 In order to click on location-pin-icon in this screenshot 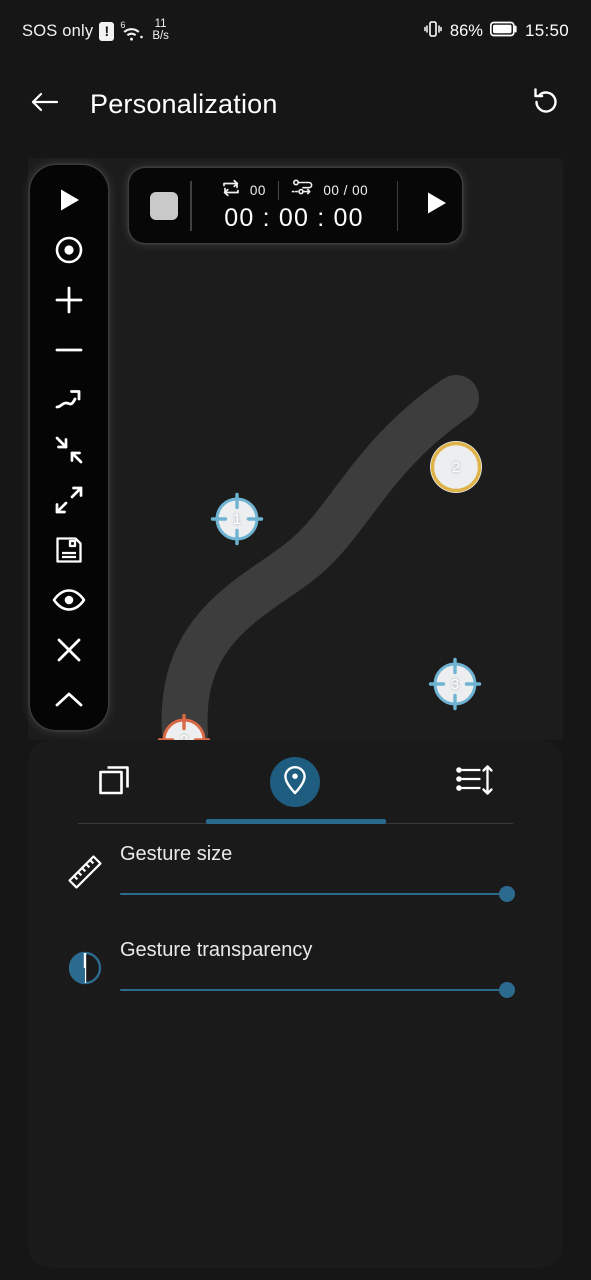, I will do `click(295, 782)`.